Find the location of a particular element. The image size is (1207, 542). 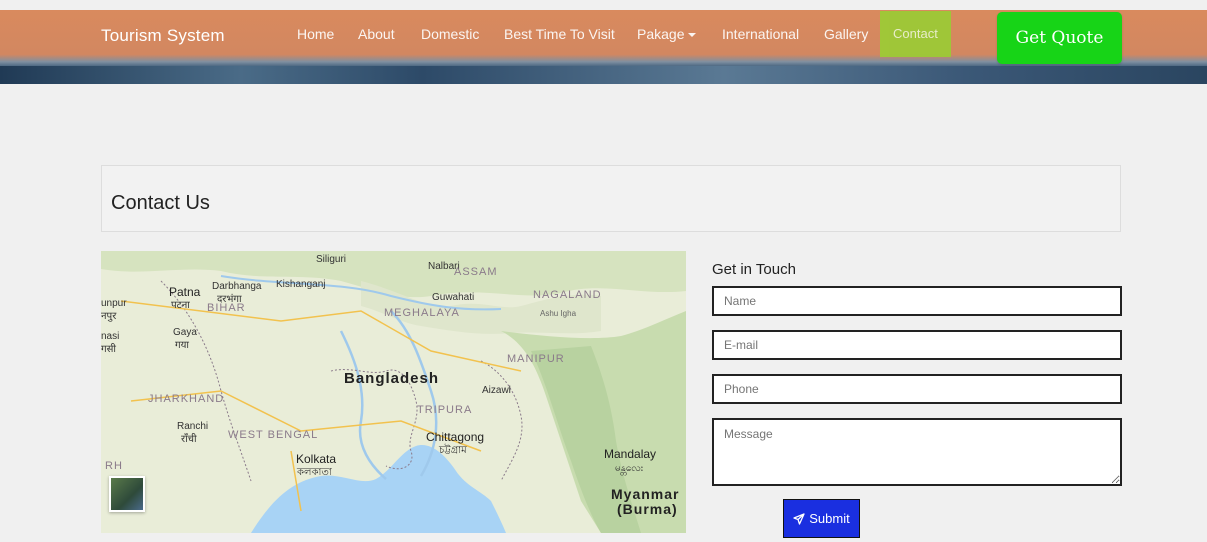

map-label-west-bengal: WEST BENGAL is located at coordinates (273, 435).